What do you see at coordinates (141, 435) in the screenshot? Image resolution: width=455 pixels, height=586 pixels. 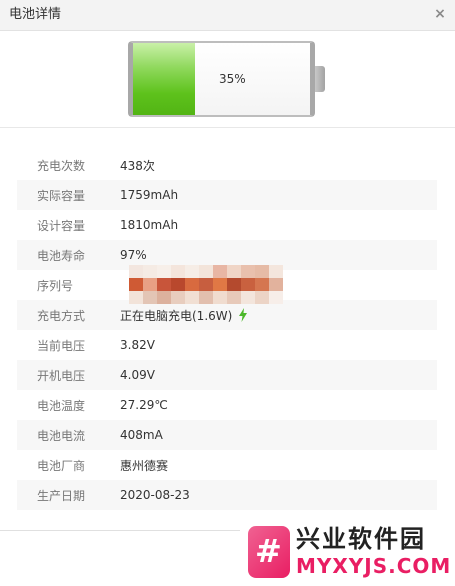 I see `detail-value: 408mA` at bounding box center [141, 435].